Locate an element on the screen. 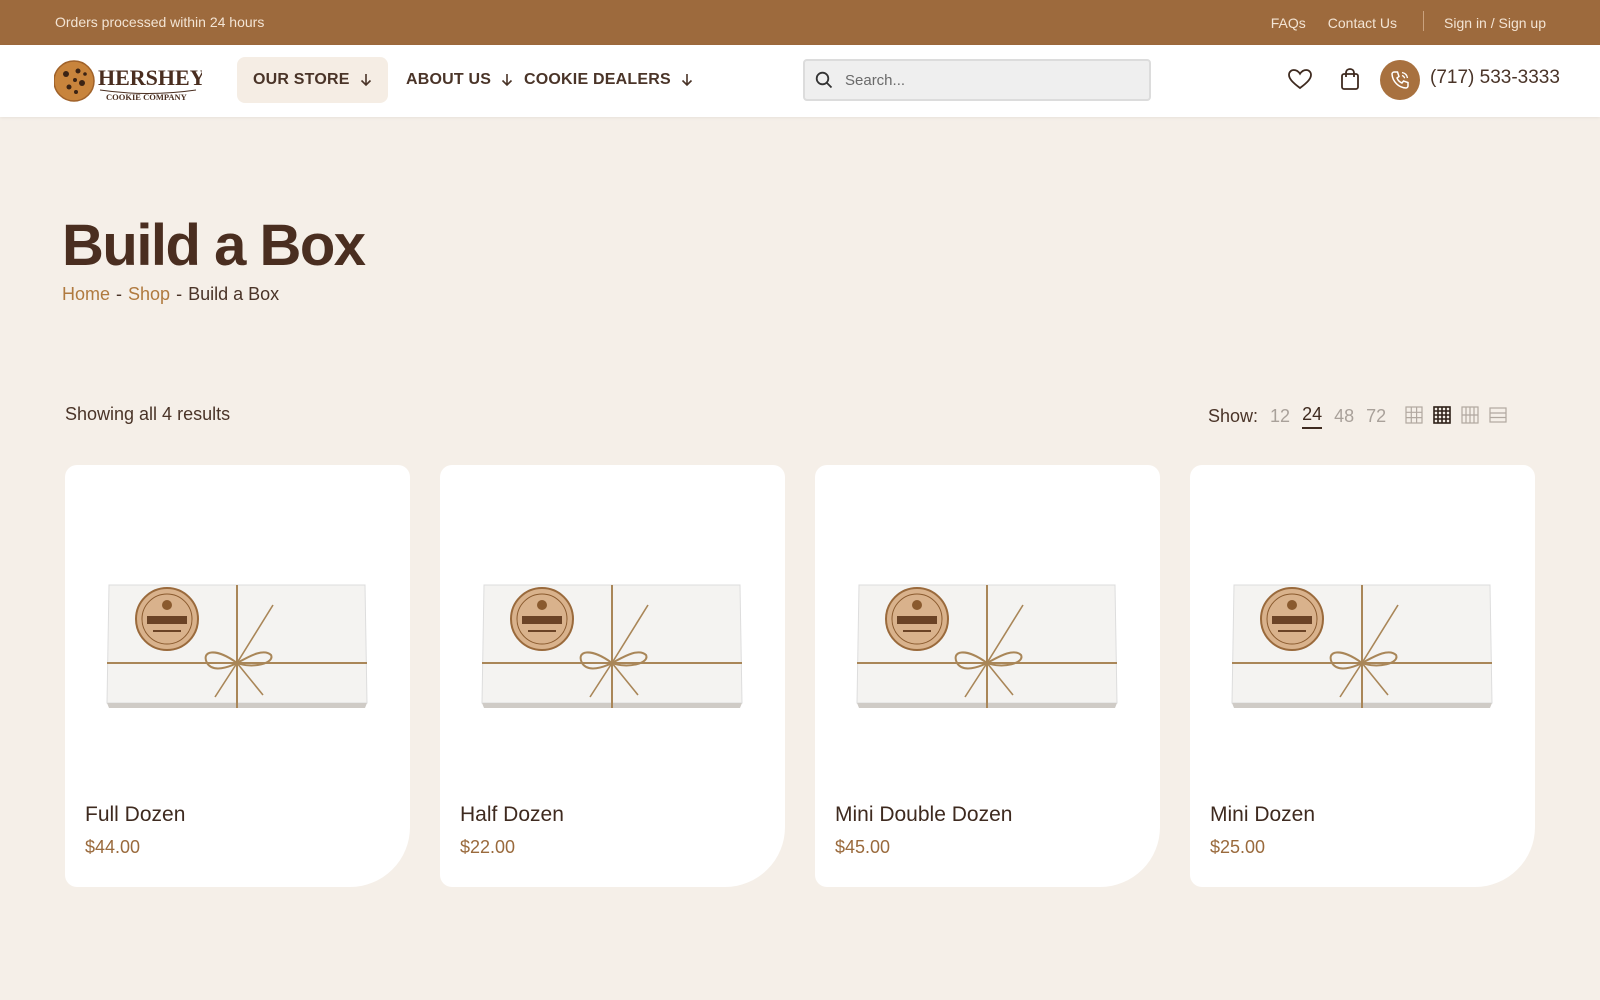 The image size is (1600, 1000). product-card: Mini Double Dozen $45.00 is located at coordinates (987, 676).